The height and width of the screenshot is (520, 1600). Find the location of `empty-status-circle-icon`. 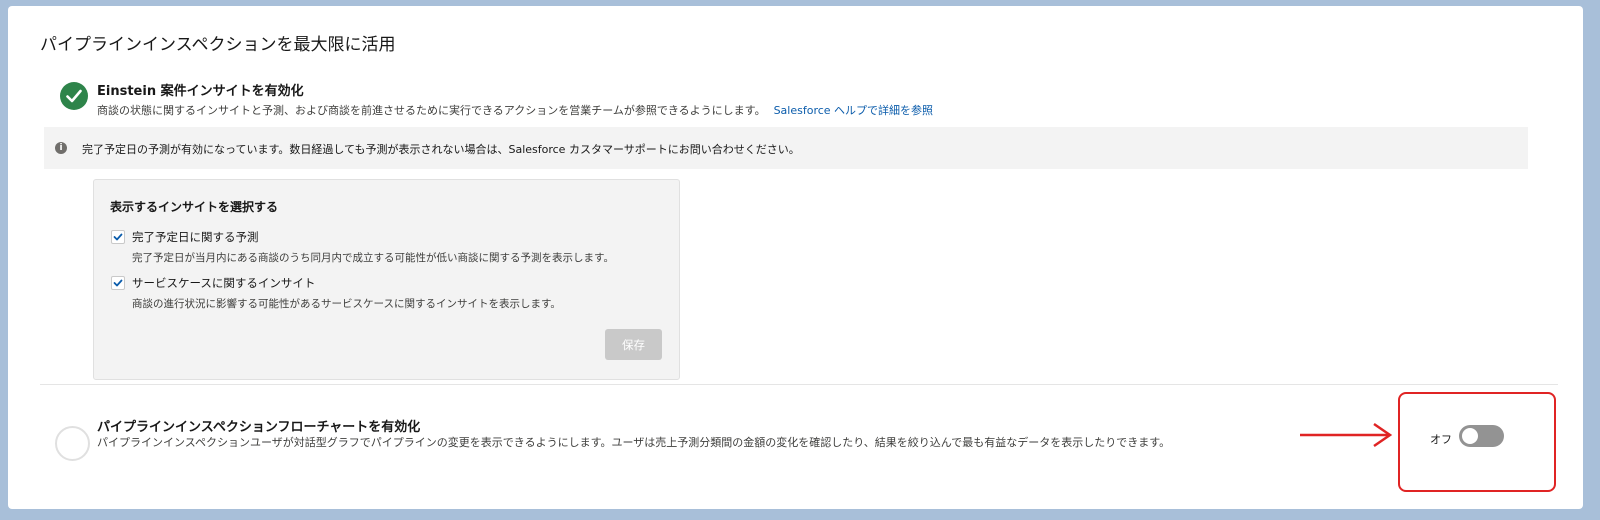

empty-status-circle-icon is located at coordinates (72, 443).